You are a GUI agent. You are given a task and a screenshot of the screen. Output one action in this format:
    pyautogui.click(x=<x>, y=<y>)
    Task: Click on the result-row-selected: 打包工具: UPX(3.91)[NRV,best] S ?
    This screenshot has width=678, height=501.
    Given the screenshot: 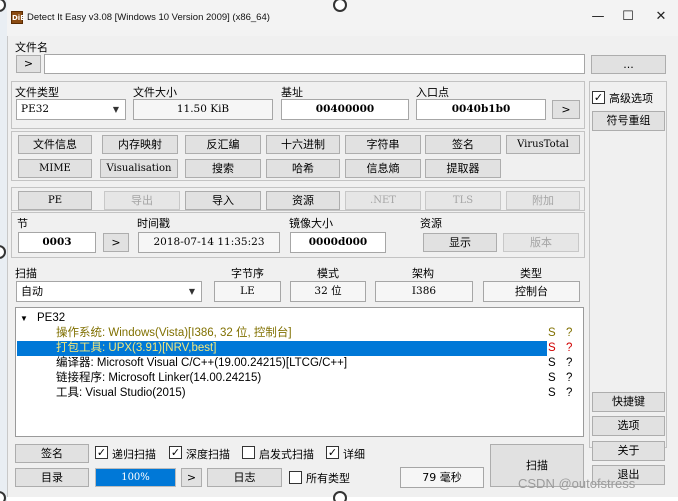 What is the action you would take?
    pyautogui.click(x=299, y=348)
    